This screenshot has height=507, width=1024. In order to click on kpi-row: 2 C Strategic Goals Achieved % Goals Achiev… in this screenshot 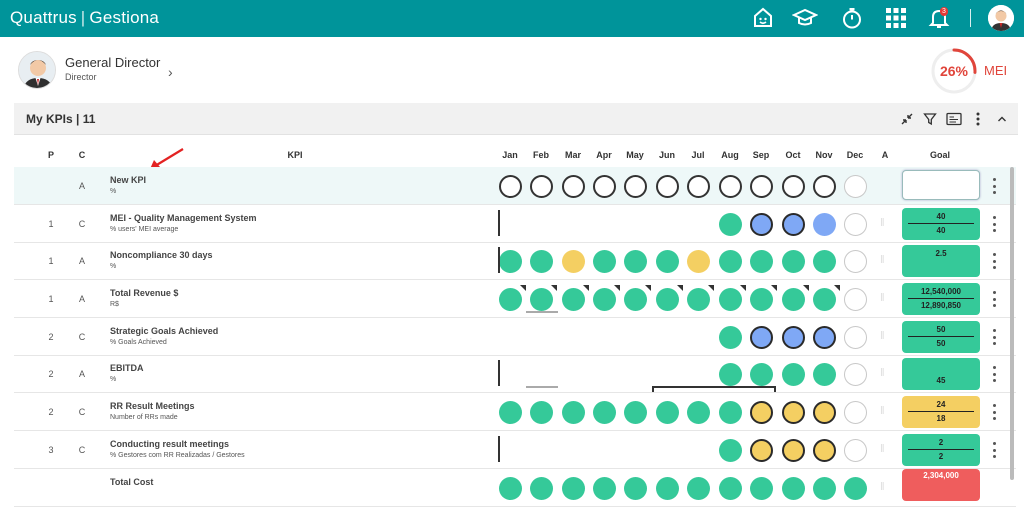, I will do `click(515, 337)`.